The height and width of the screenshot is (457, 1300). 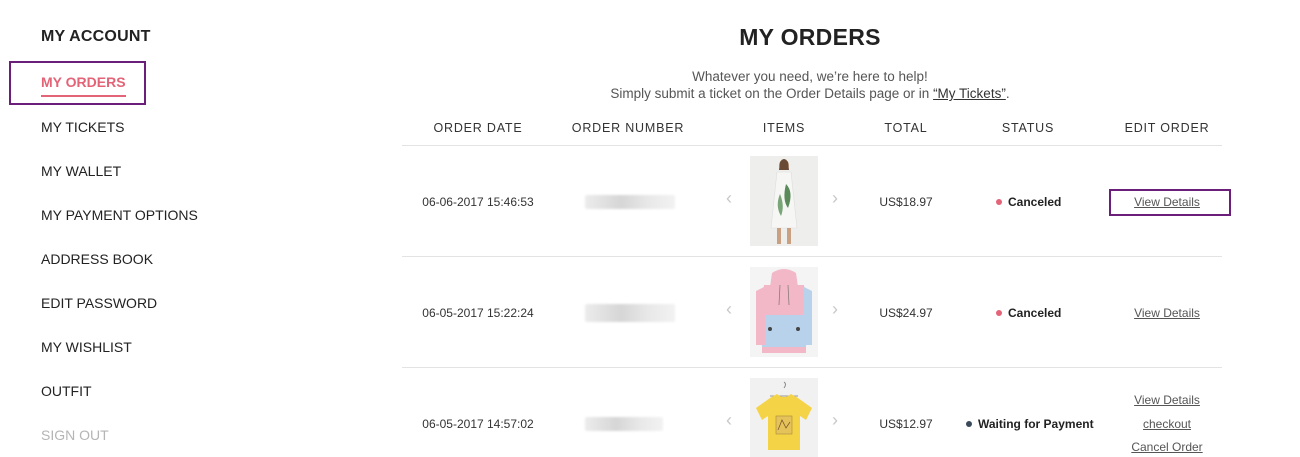 What do you see at coordinates (784, 128) in the screenshot?
I see `header-items: ITEMS` at bounding box center [784, 128].